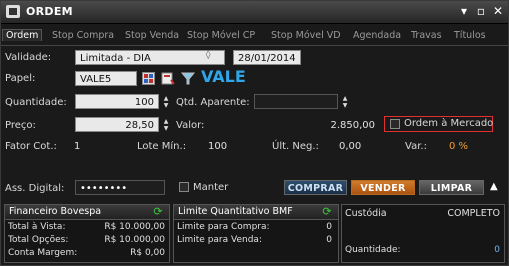 The height and width of the screenshot is (266, 509). I want to click on custodia-panel: Custódia COMPLETO Quantidade: 0, so click(423, 233).